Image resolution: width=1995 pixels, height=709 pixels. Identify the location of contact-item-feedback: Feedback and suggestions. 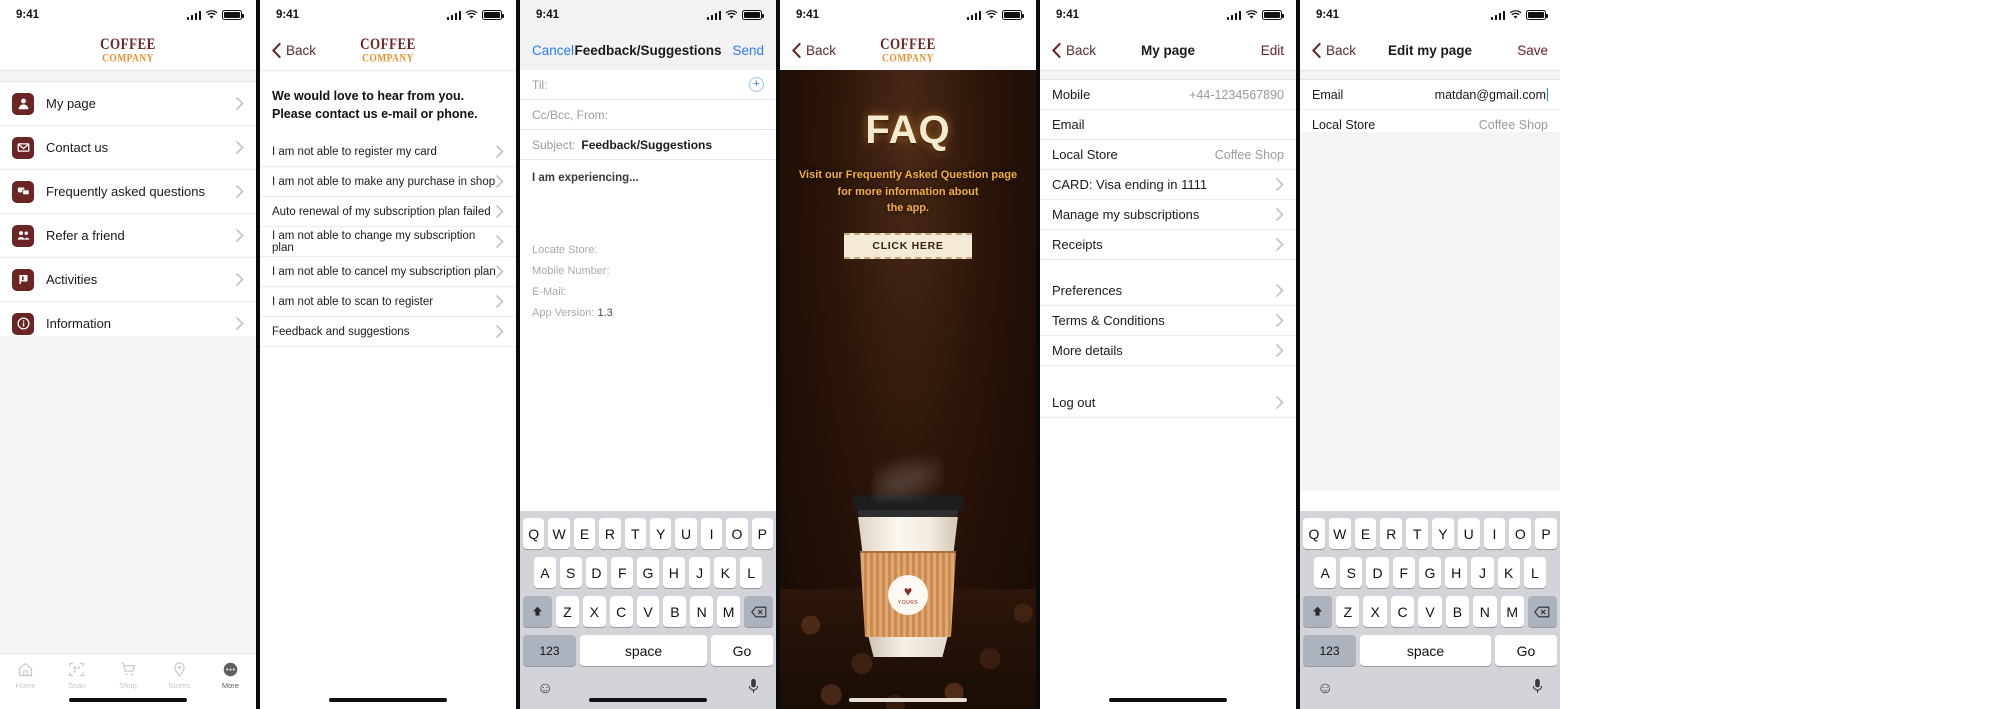
(388, 332).